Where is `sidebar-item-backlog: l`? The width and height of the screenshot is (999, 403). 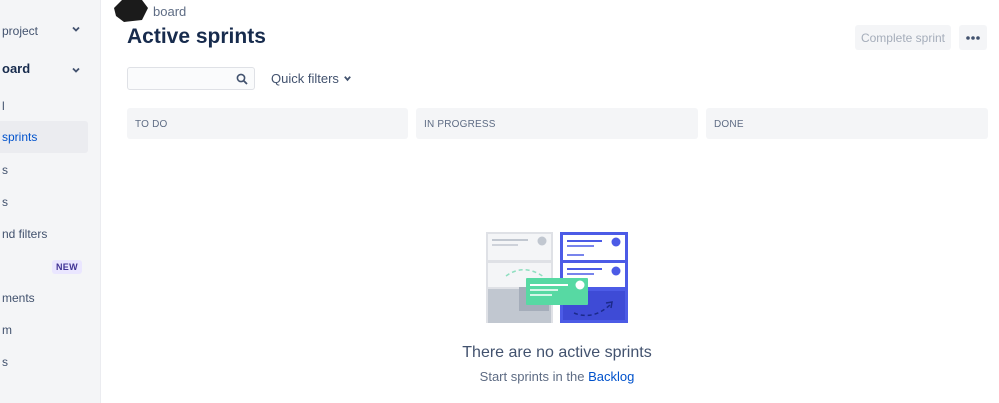
sidebar-item-backlog: l is located at coordinates (50, 106).